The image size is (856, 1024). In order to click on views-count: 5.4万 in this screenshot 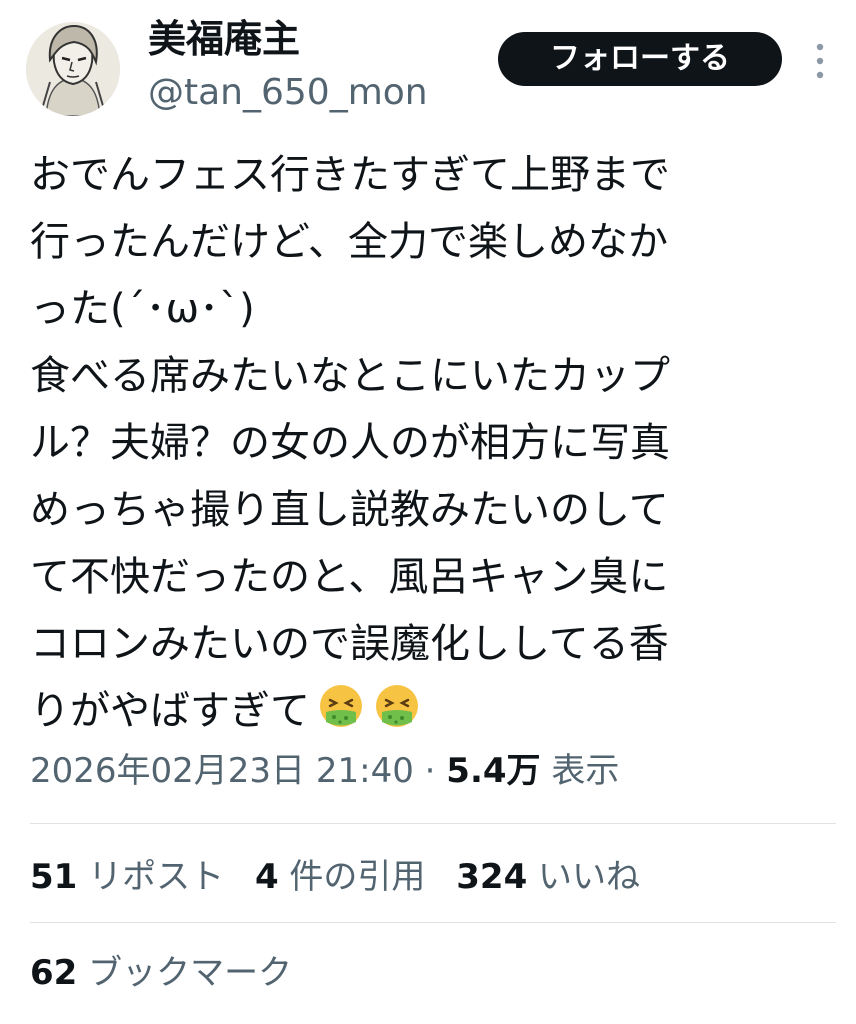, I will do `click(493, 771)`.